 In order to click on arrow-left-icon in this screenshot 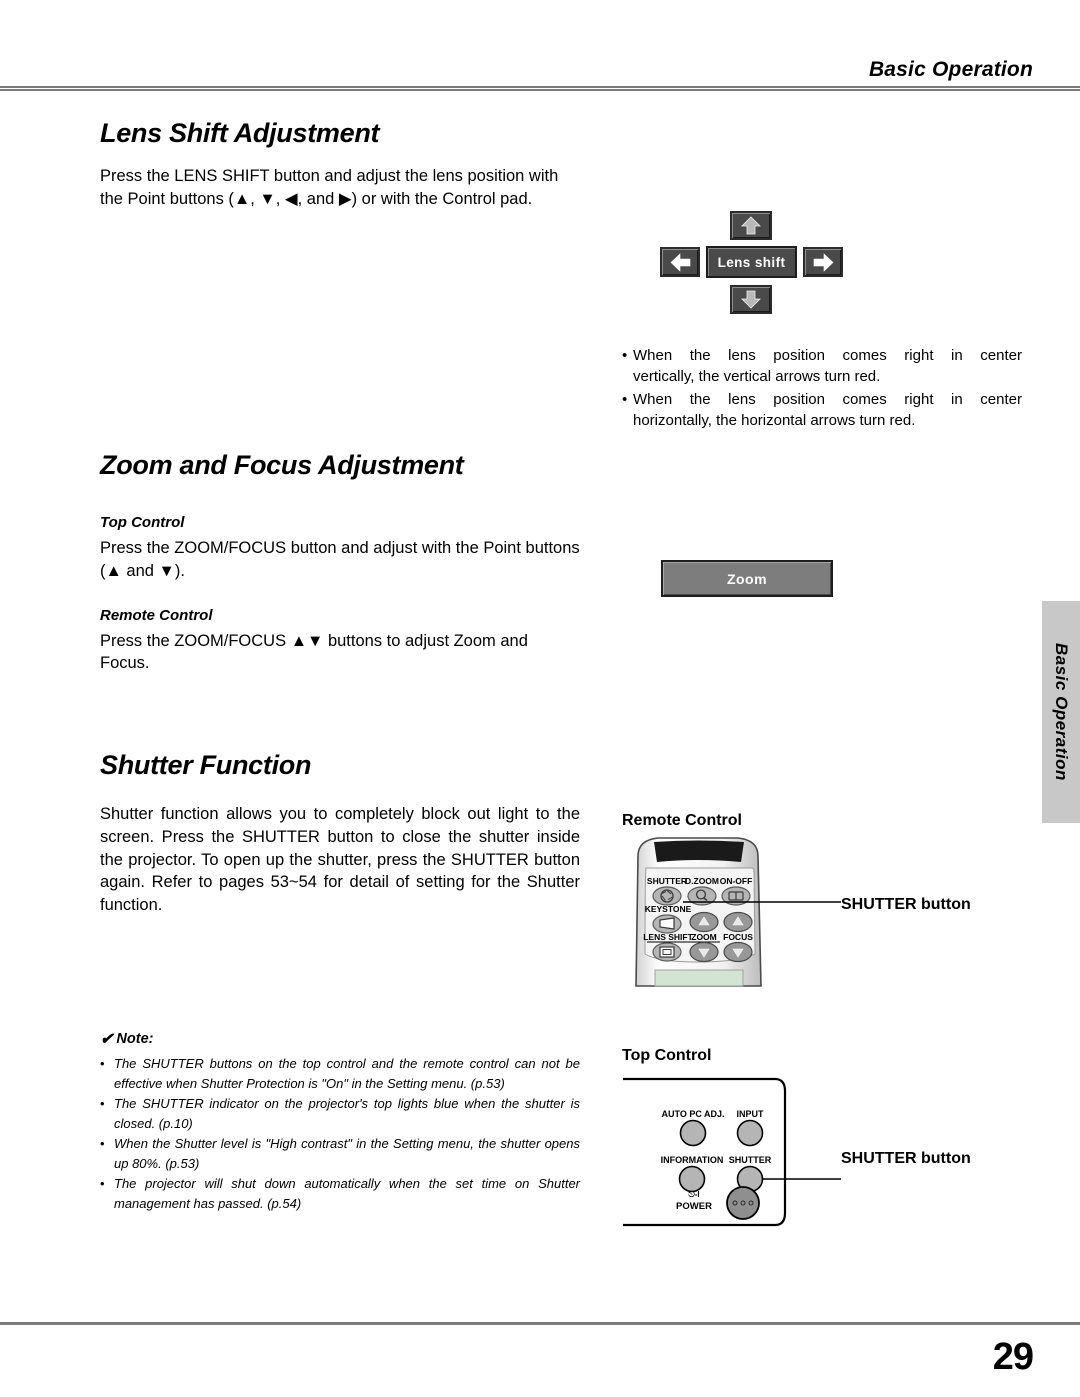, I will do `click(680, 262)`.